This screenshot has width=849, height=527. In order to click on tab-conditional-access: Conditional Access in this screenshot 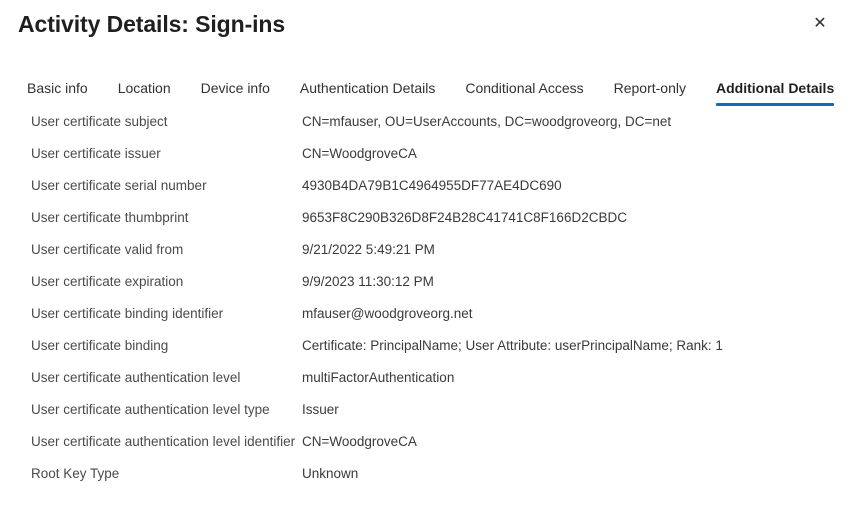, I will do `click(524, 92)`.